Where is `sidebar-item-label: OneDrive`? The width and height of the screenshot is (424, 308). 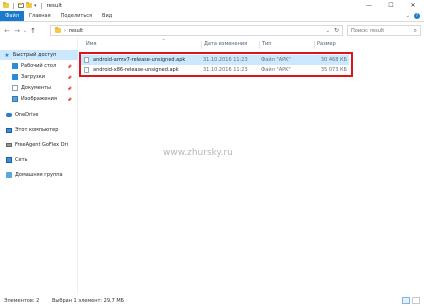 sidebar-item-label: OneDrive is located at coordinates (27, 115).